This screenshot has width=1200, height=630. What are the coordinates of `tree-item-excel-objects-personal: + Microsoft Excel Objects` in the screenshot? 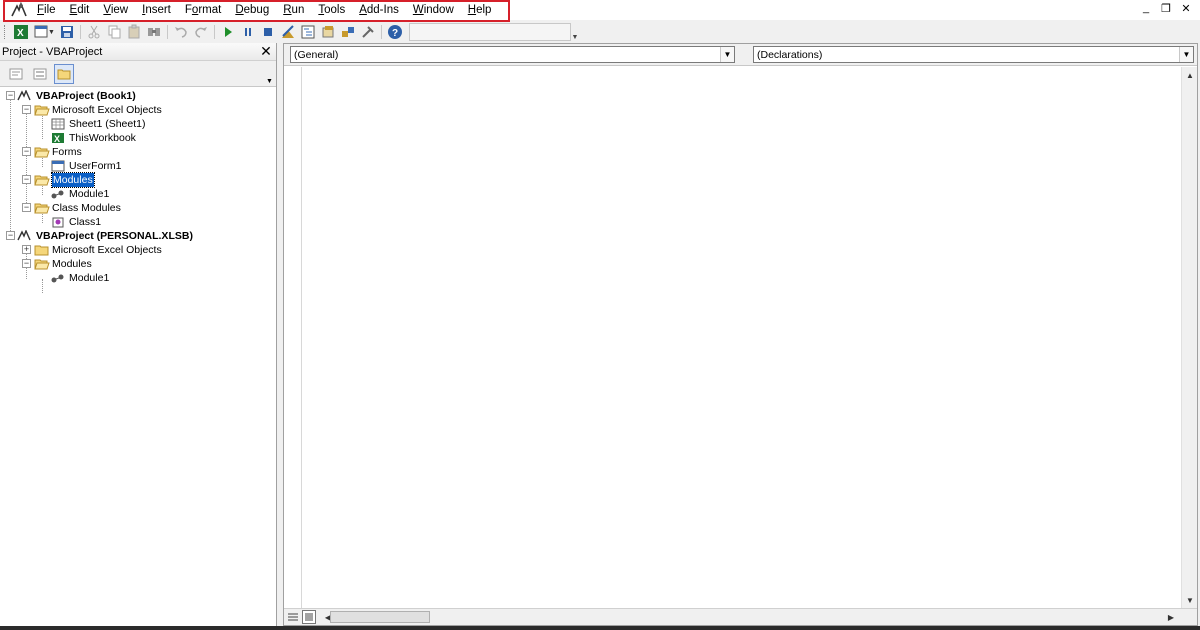 It's located at (135, 250).